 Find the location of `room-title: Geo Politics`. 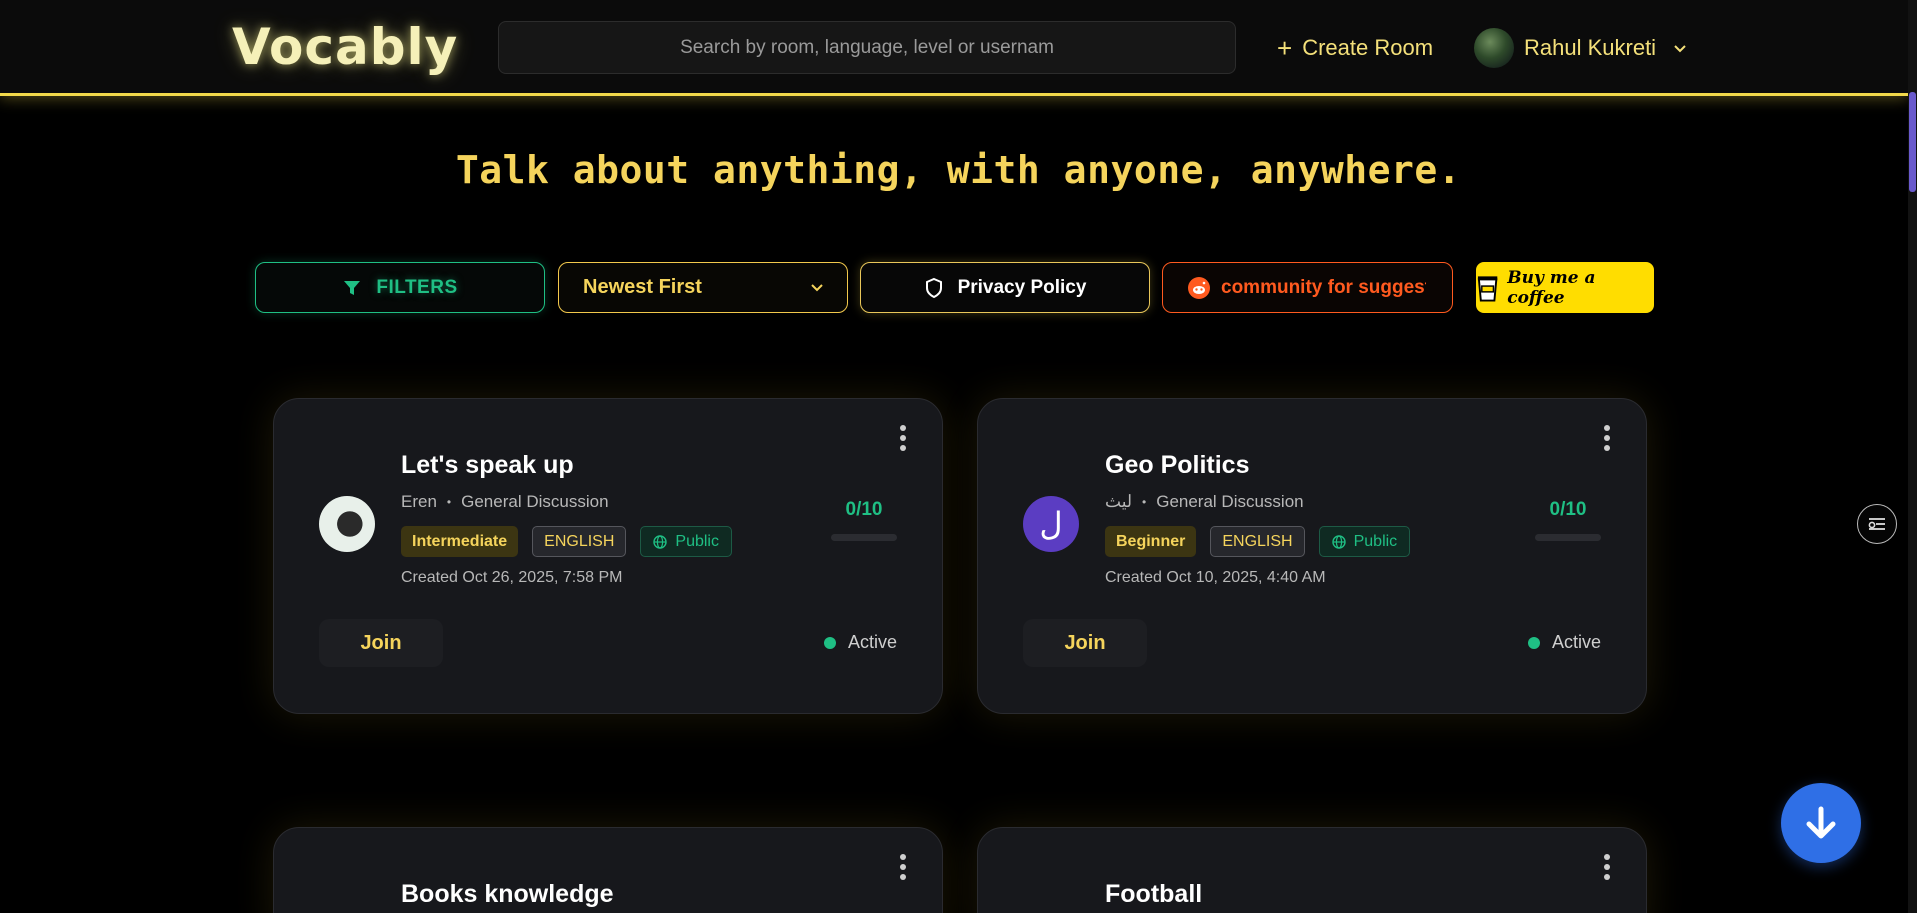

room-title: Geo Politics is located at coordinates (1177, 465).